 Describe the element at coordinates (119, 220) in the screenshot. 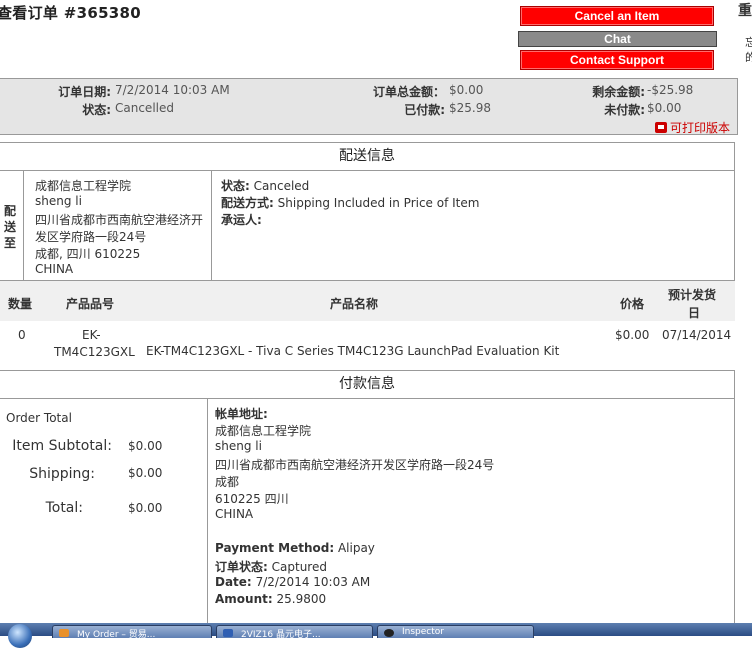

I see `ship-address-line-3: 四川省成都市西南航空港经济开` at that location.